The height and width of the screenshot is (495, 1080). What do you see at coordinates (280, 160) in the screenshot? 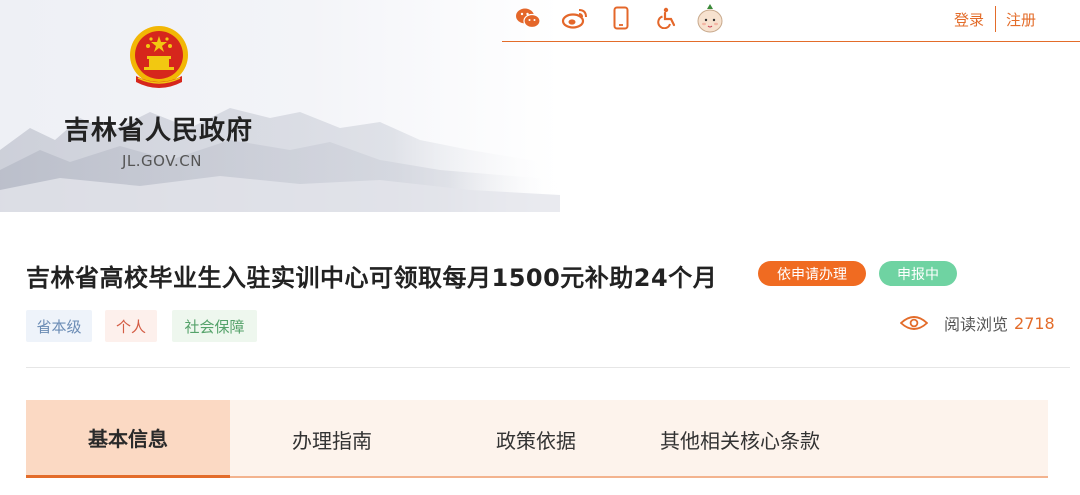
I see `mountain-landscape-image` at bounding box center [280, 160].